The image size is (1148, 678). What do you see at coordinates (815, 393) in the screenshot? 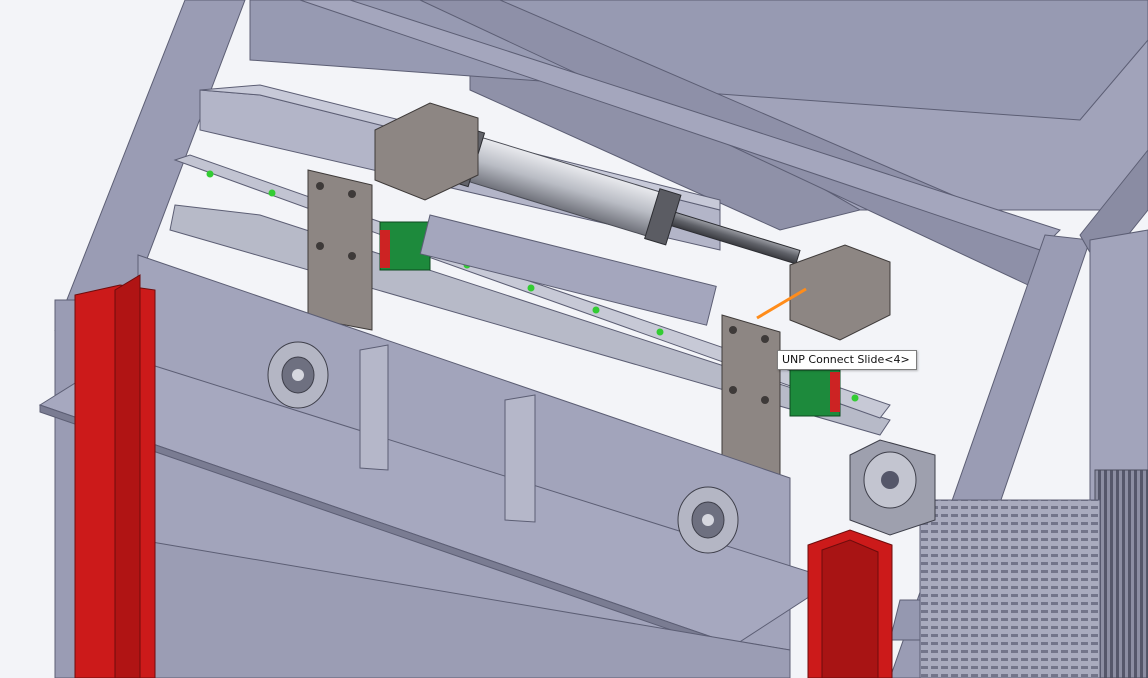
I see `slide-block-right` at bounding box center [815, 393].